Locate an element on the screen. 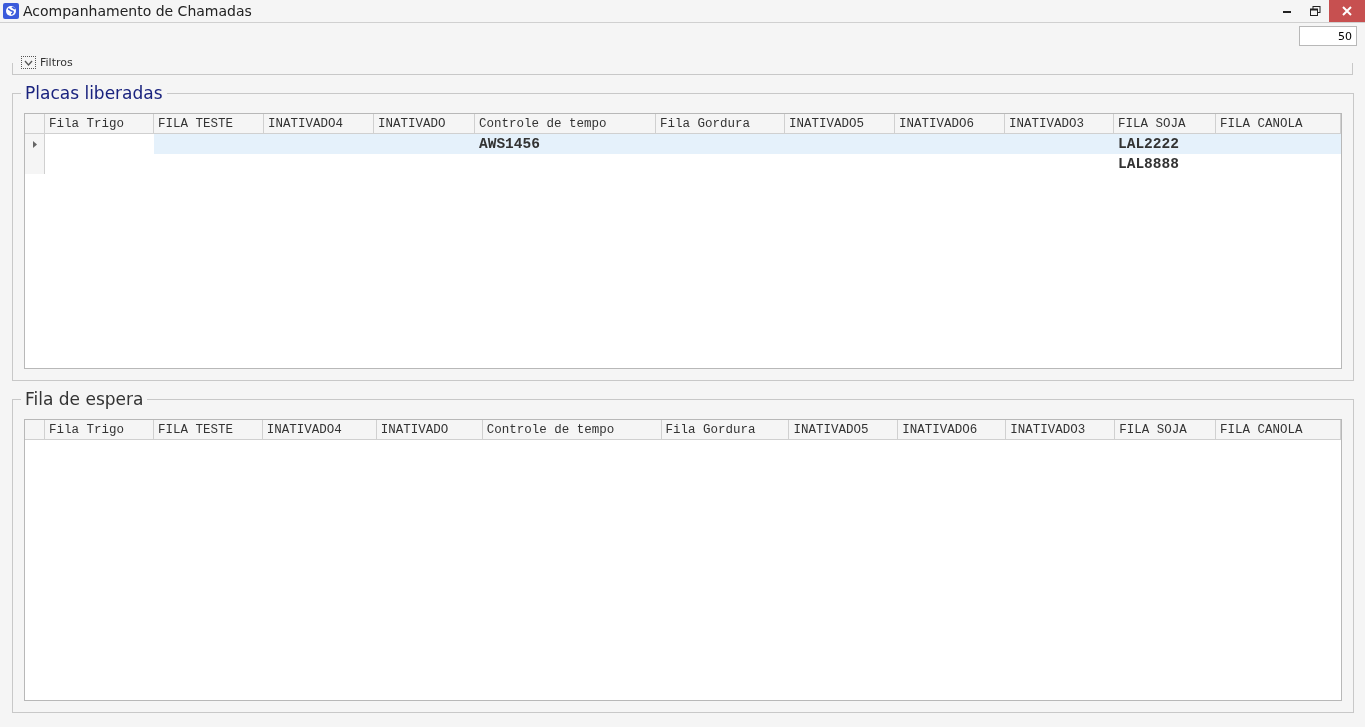 The height and width of the screenshot is (727, 1365). table-row: AWS1456 LAL2222 is located at coordinates (683, 144).